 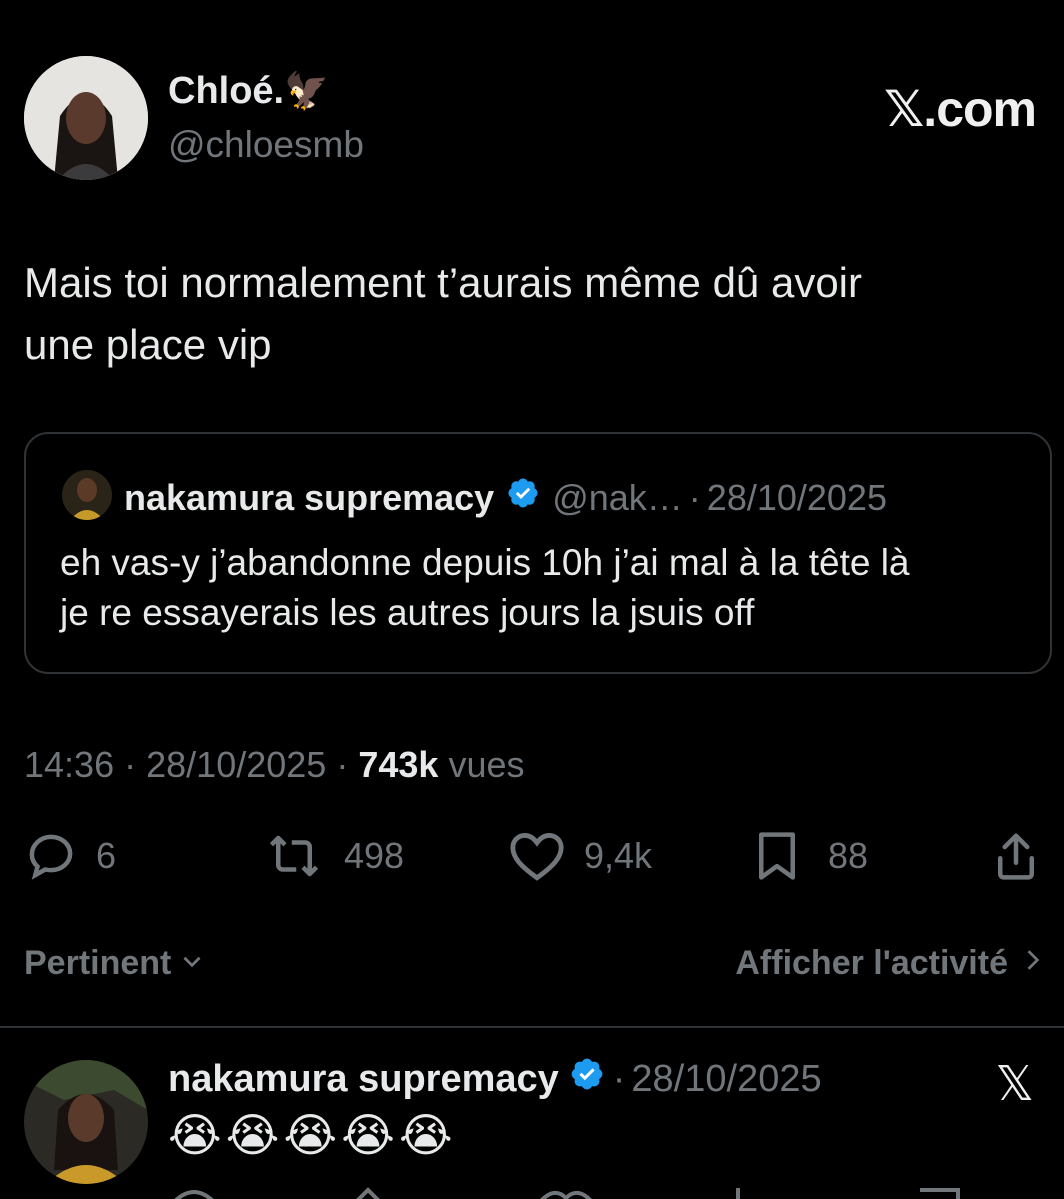 I want to click on reply-avatar-image, so click(x=86, y=1122).